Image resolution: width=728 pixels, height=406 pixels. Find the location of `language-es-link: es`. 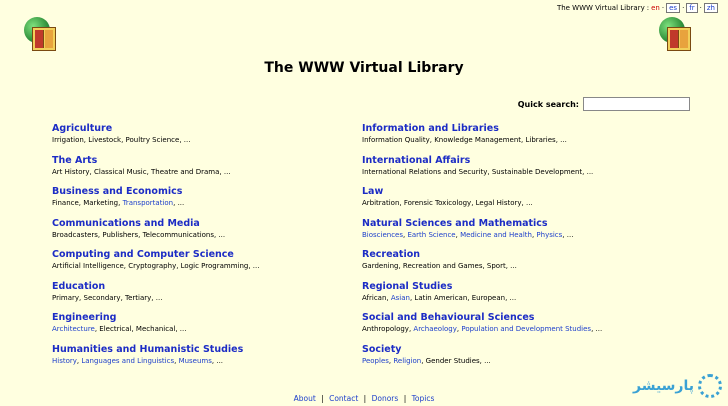

language-es-link: es is located at coordinates (673, 8).